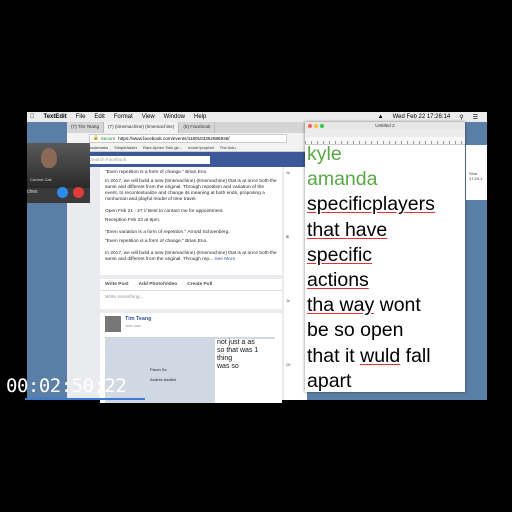 This screenshot has height=512, width=512. I want to click on embedded-note-line: so that was 1, so click(238, 350).